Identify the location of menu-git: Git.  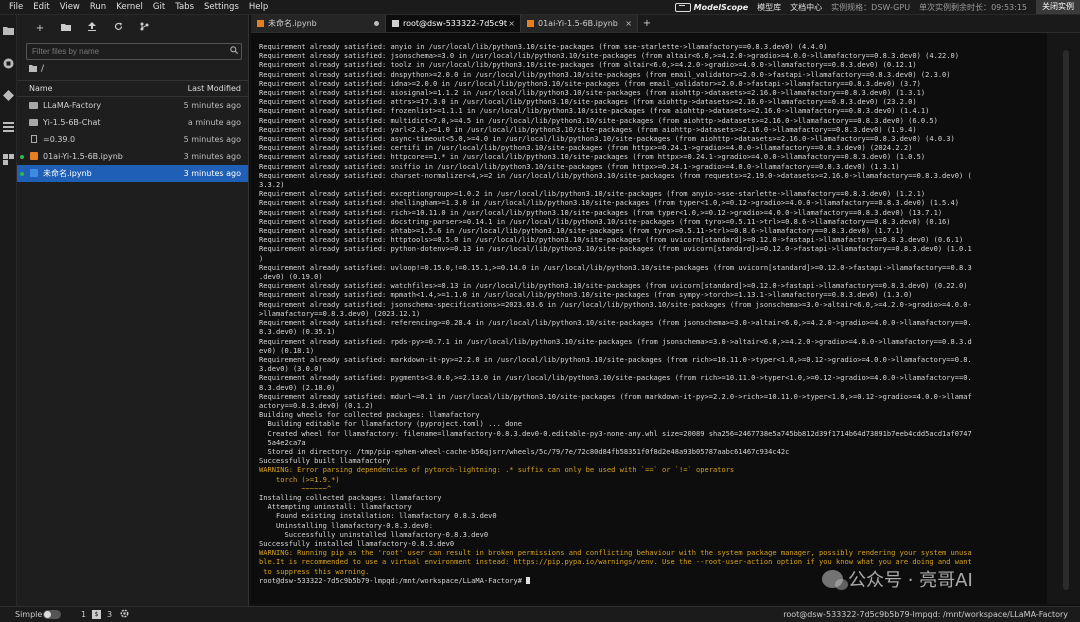
(159, 7).